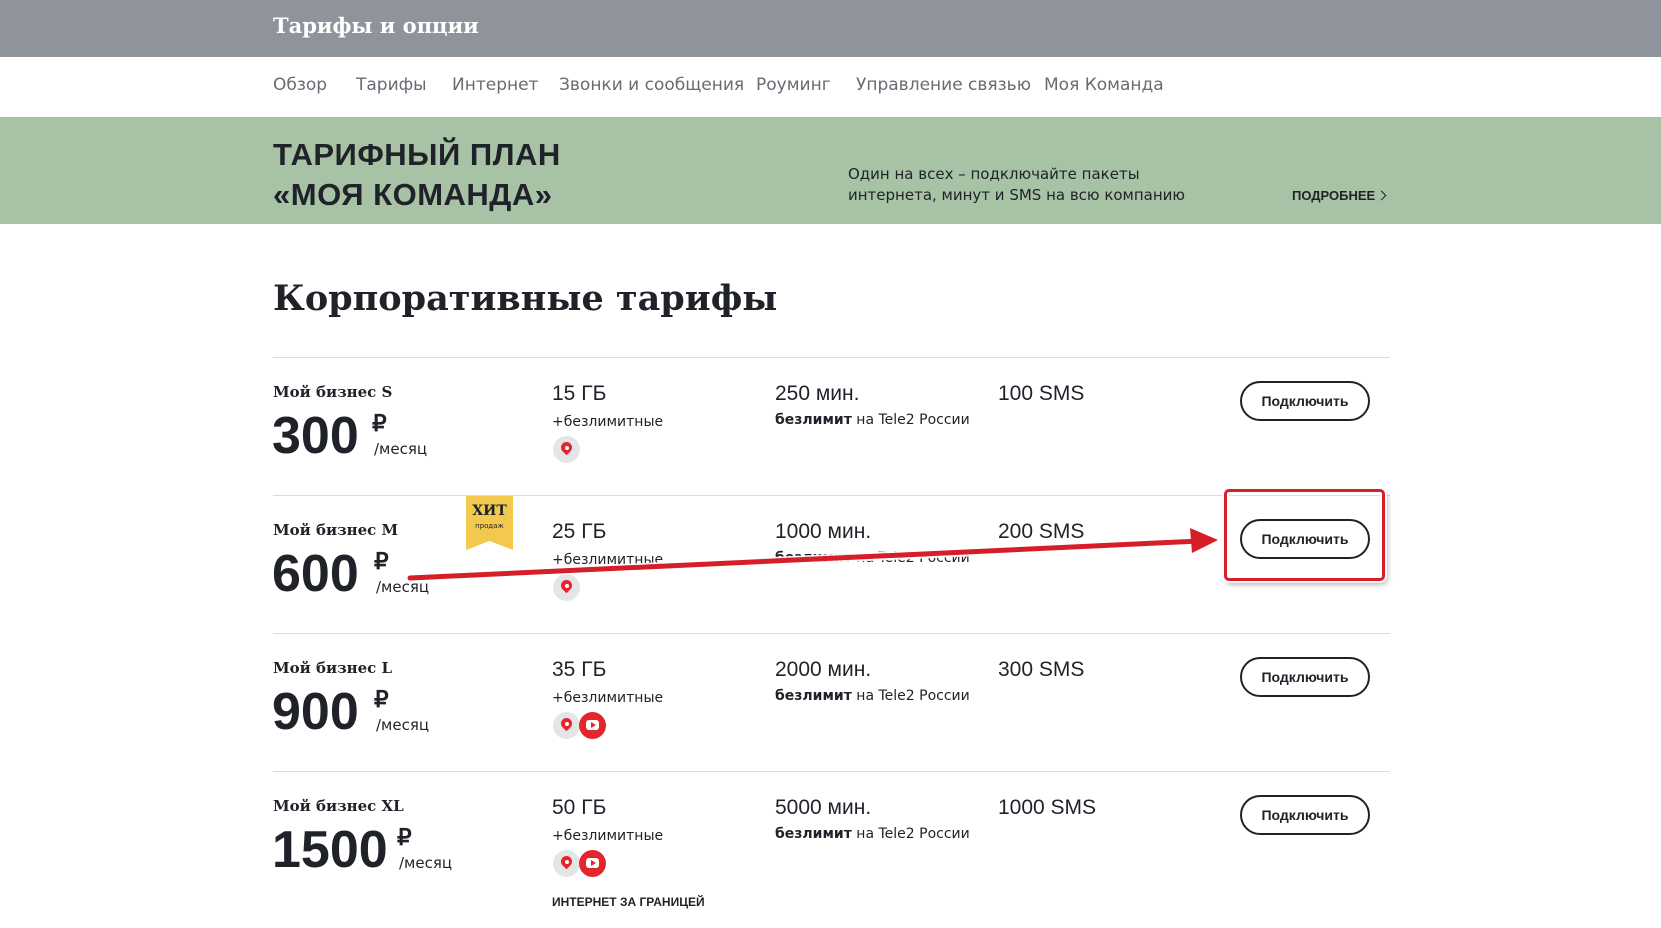 Image resolution: width=1661 pixels, height=928 pixels. I want to click on banner-more-link: ПОДРОБНЕЕ, so click(1339, 195).